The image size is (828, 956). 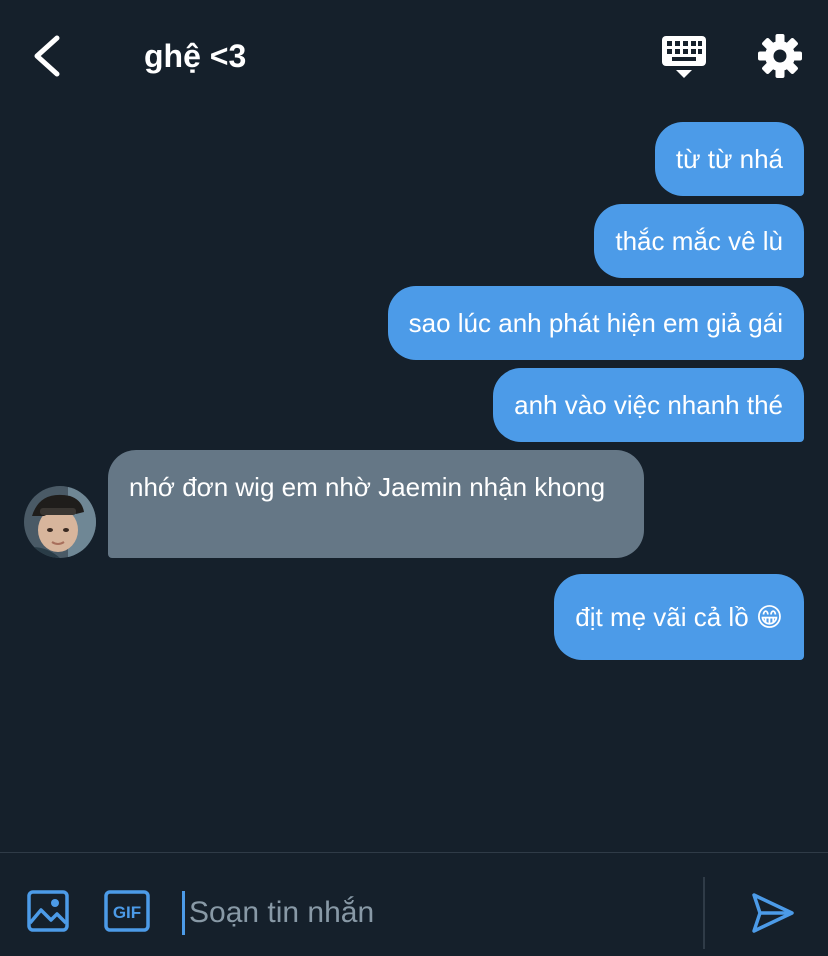 What do you see at coordinates (414, 56) in the screenshot?
I see `conversation-header: ghệ <3` at bounding box center [414, 56].